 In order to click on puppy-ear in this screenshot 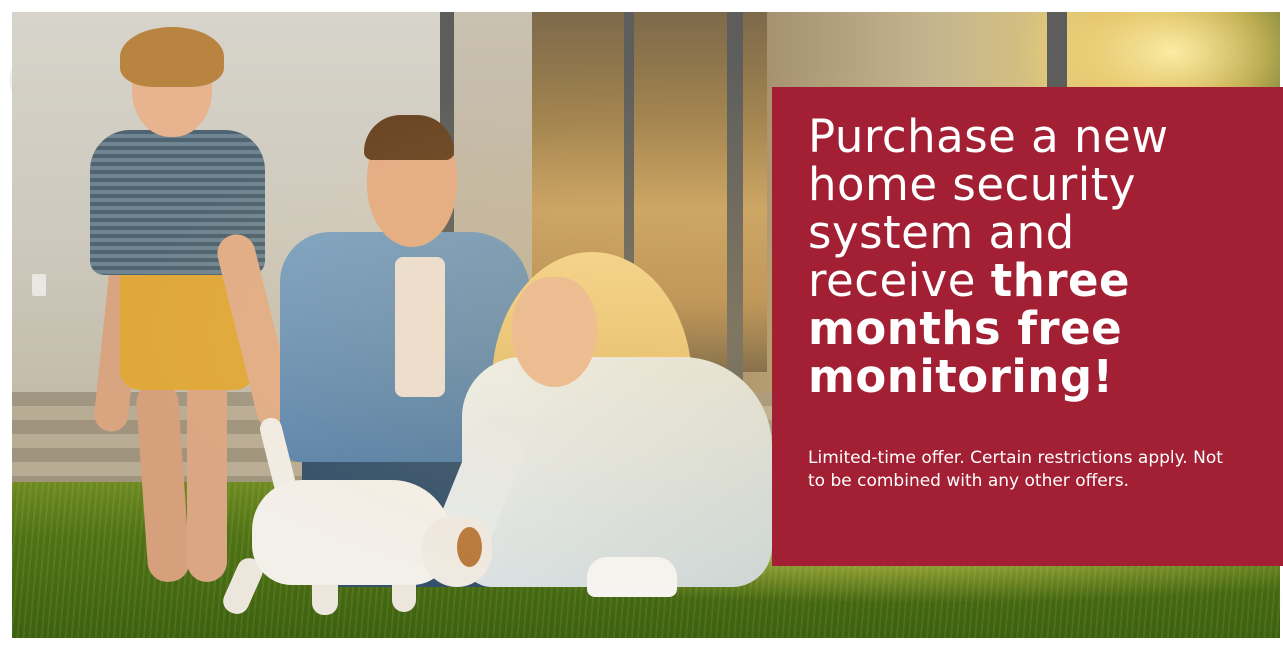, I will do `click(469, 547)`.